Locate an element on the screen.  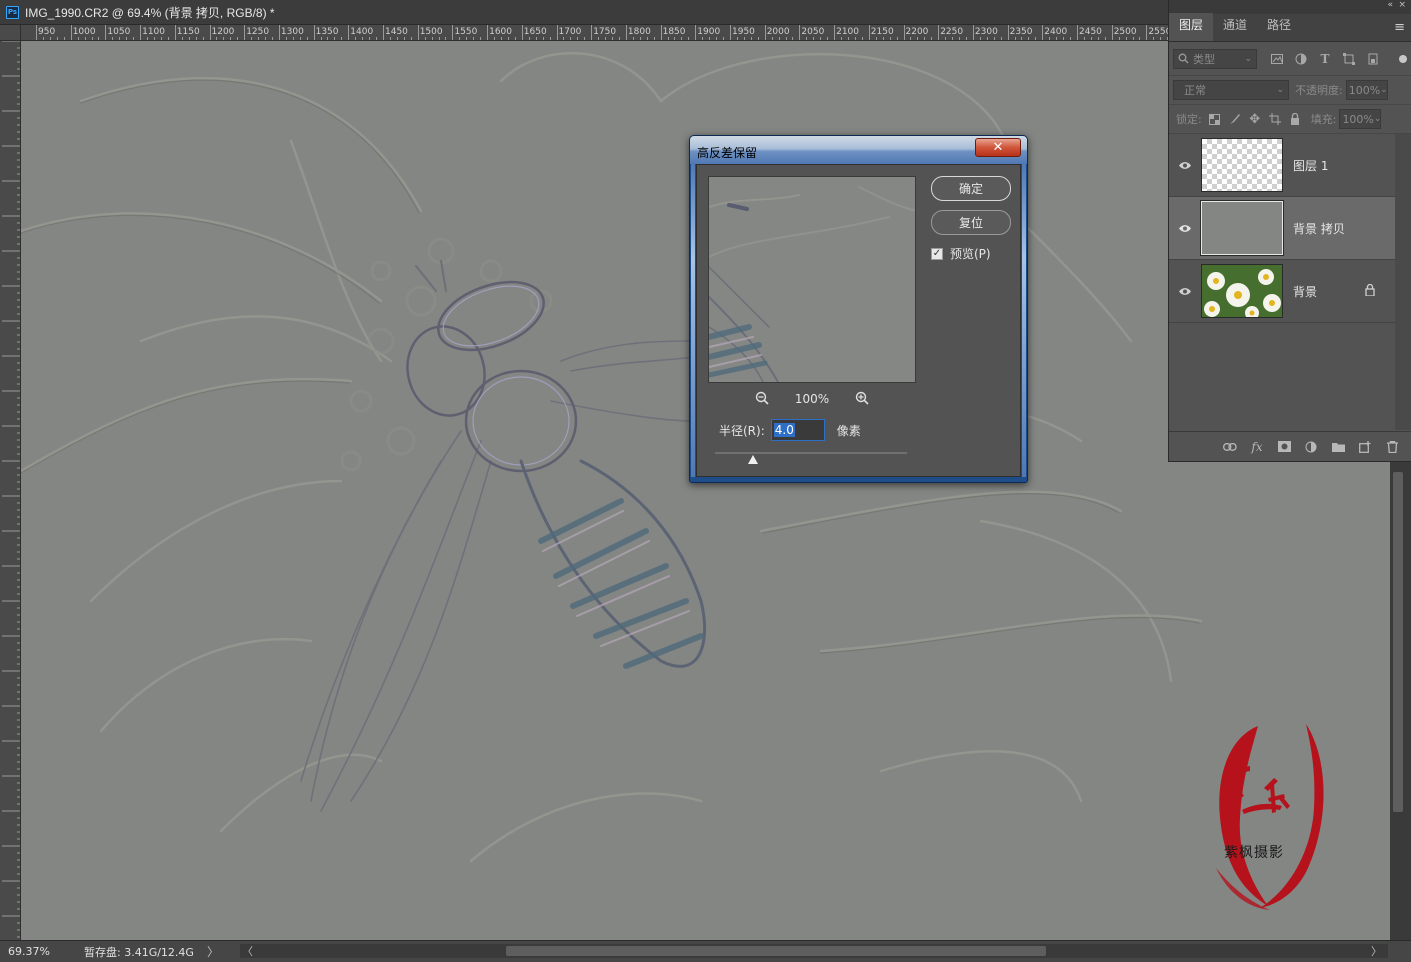
pixel-filter-icon is located at coordinates (1277, 59).